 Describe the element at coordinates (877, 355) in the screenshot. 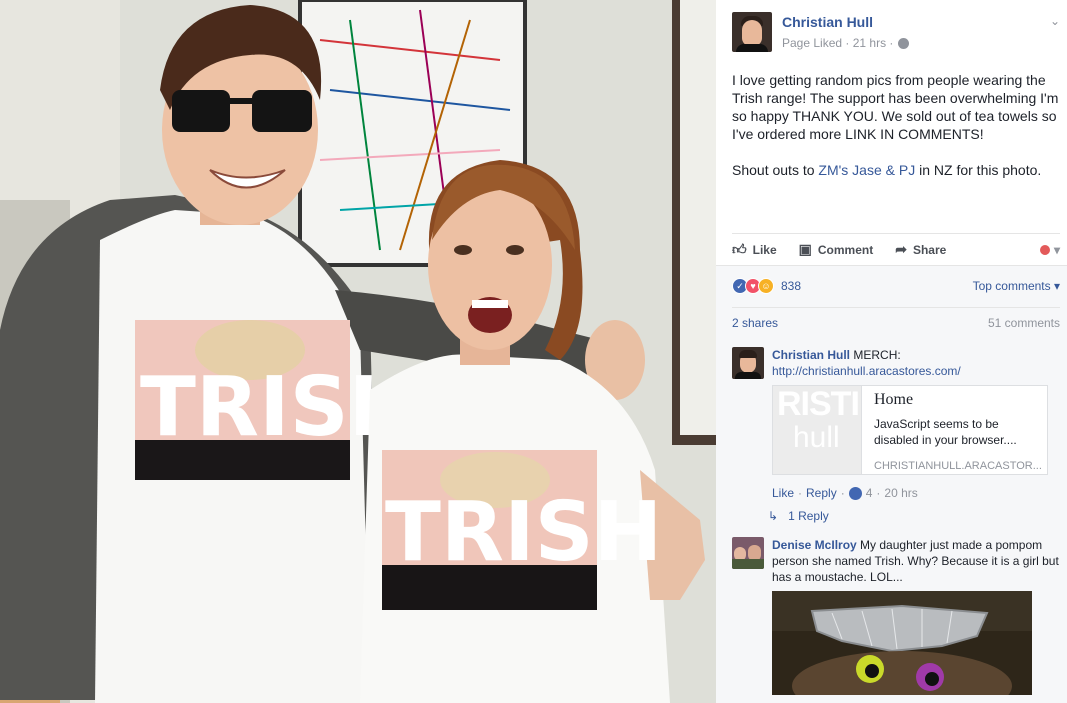

I see `comment-text: MERCH:` at that location.